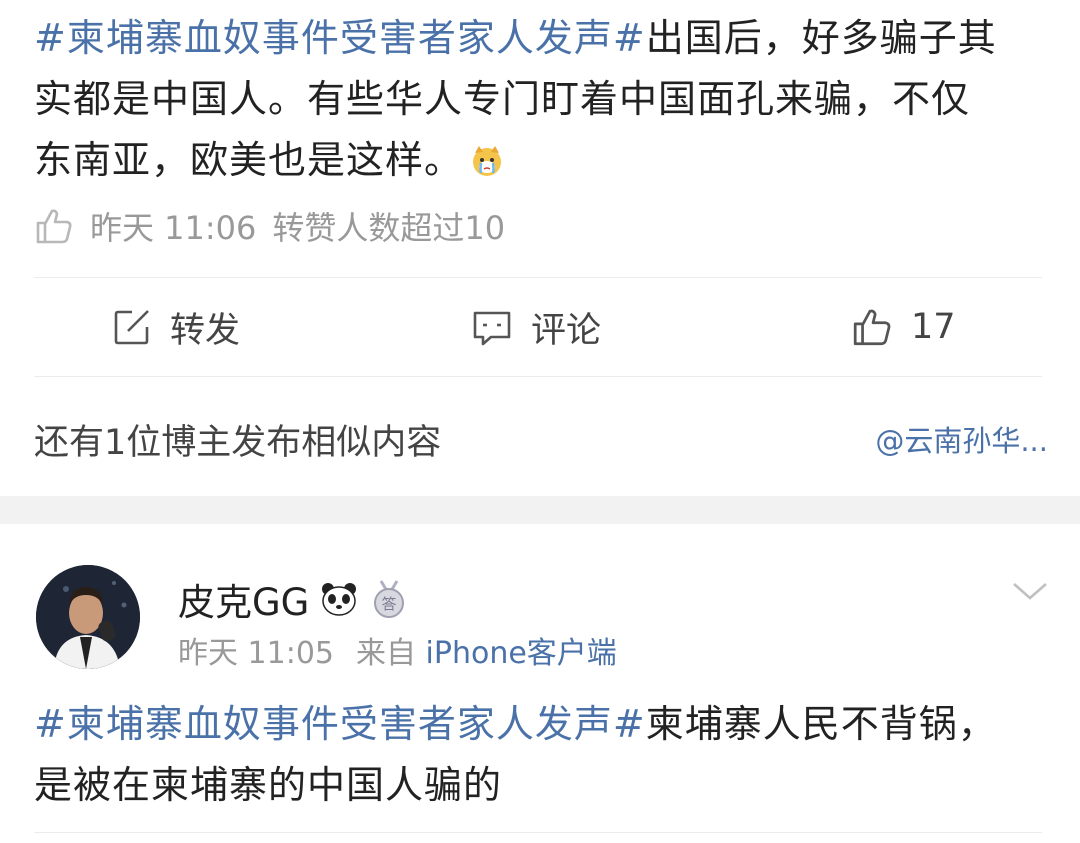 This screenshot has height=843, width=1080. I want to click on comment-button: 评论, so click(536, 327).